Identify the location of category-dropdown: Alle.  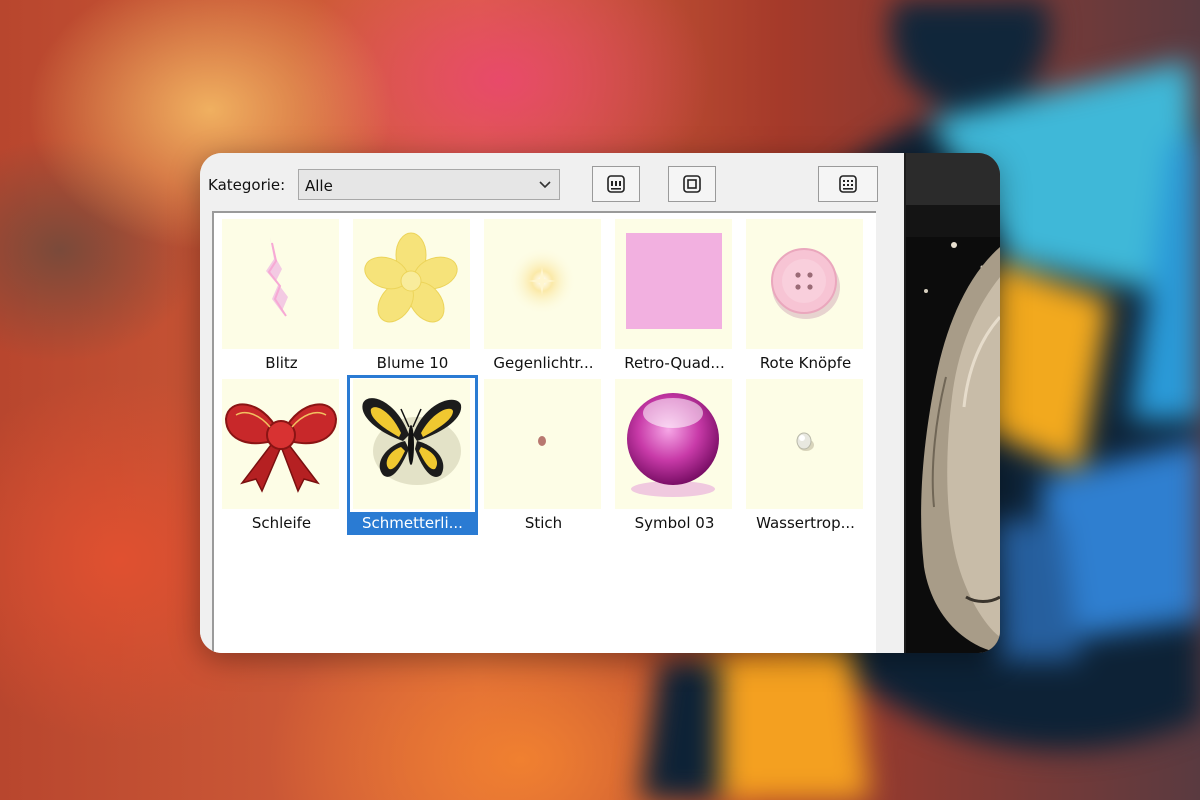
(429, 184).